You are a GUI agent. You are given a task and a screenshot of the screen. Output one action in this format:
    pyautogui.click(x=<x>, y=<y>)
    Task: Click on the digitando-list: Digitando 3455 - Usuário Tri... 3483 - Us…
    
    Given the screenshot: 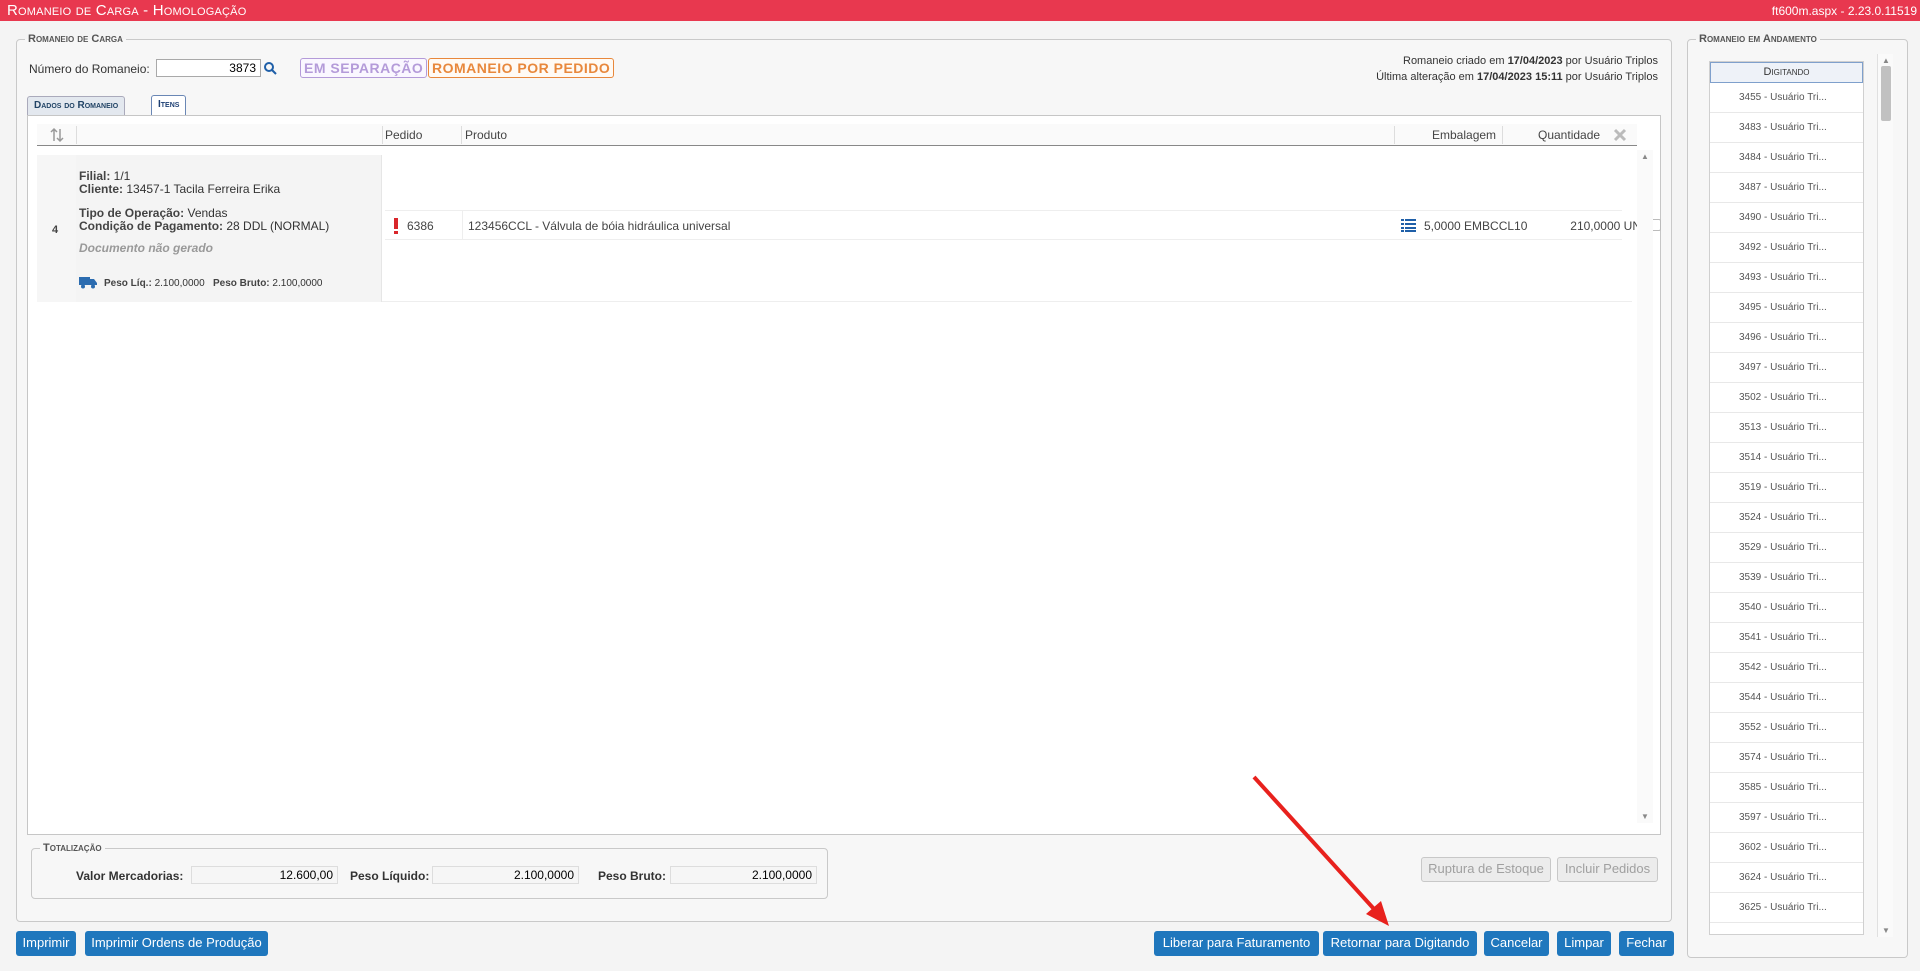 What is the action you would take?
    pyautogui.click(x=1786, y=498)
    